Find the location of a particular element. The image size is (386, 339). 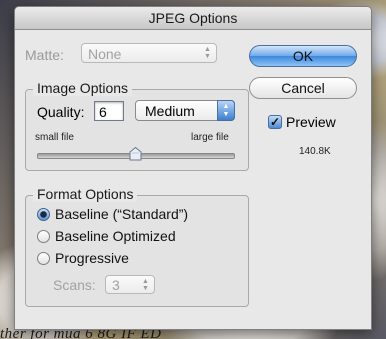

scans-select: 3 ▲ ▼ is located at coordinates (130, 284).